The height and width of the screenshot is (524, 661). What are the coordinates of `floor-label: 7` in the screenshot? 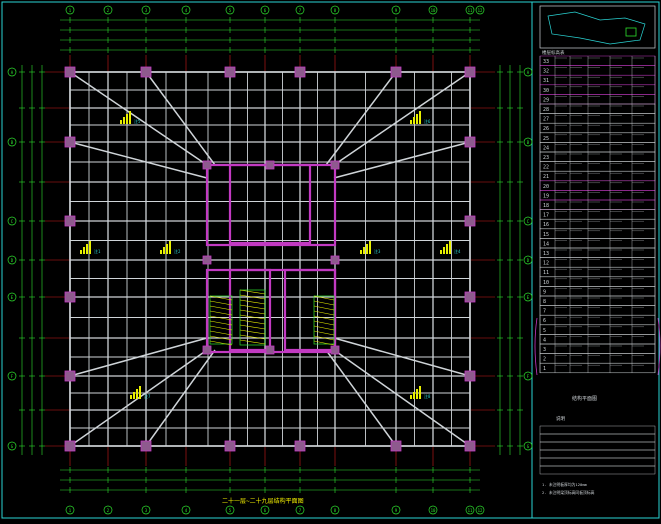 It's located at (544, 312).